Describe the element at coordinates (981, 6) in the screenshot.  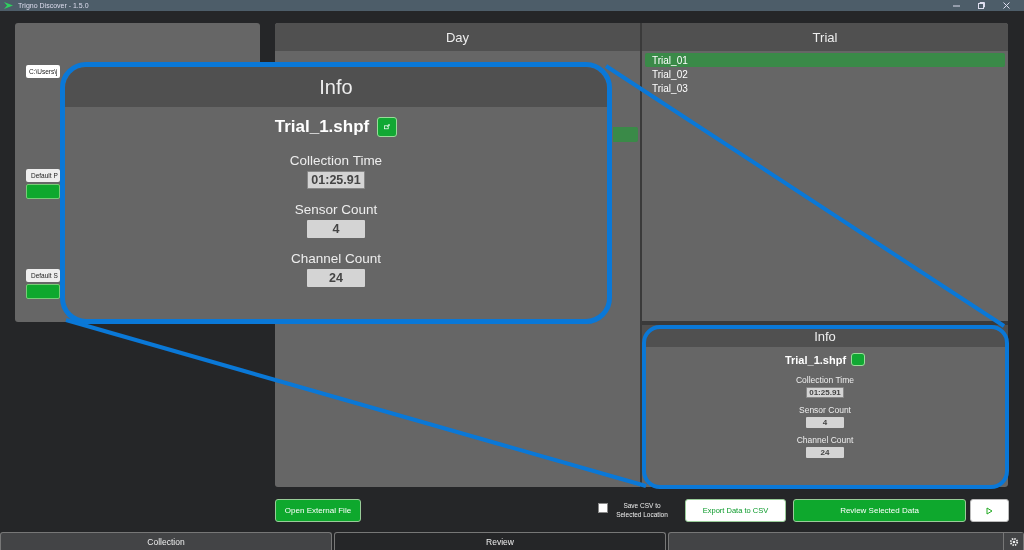
I see `restore-icon` at that location.